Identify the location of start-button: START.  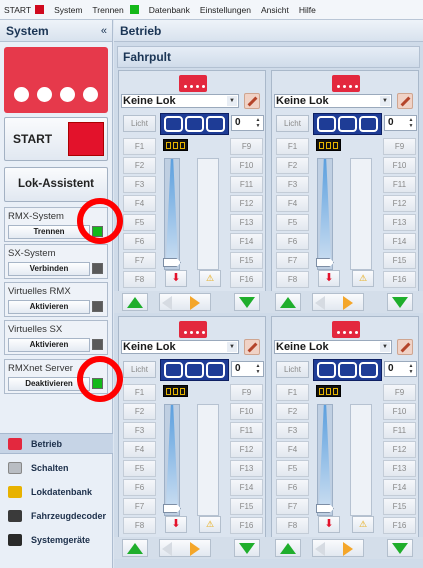
(56, 139).